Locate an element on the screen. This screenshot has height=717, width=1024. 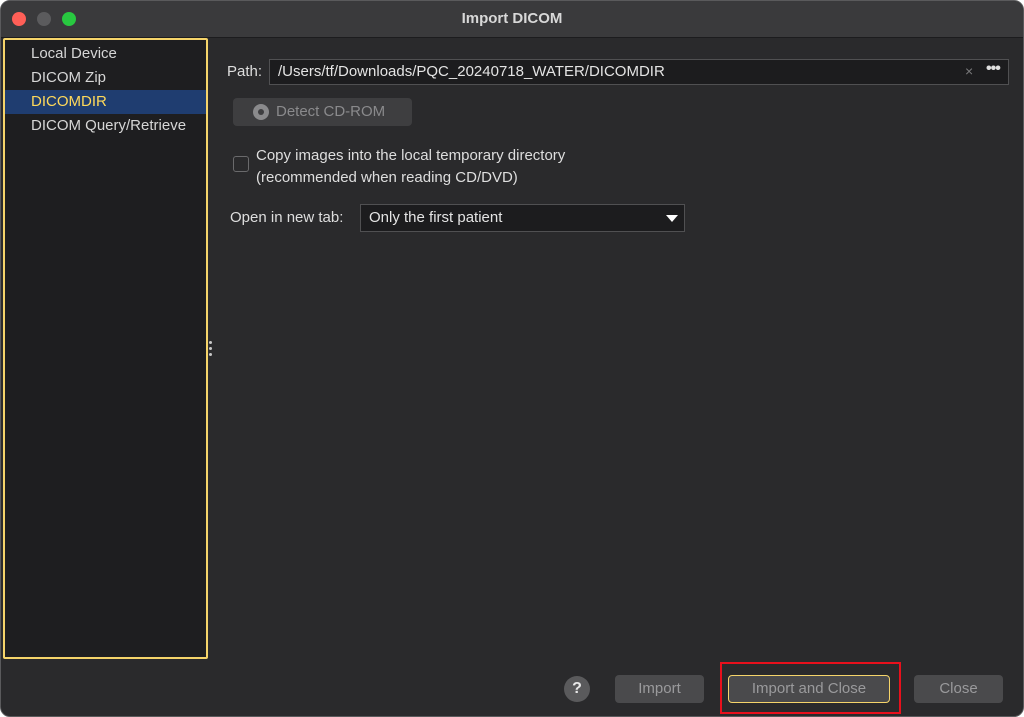
sidebar-item-local-device: Local Device is located at coordinates (105, 54).